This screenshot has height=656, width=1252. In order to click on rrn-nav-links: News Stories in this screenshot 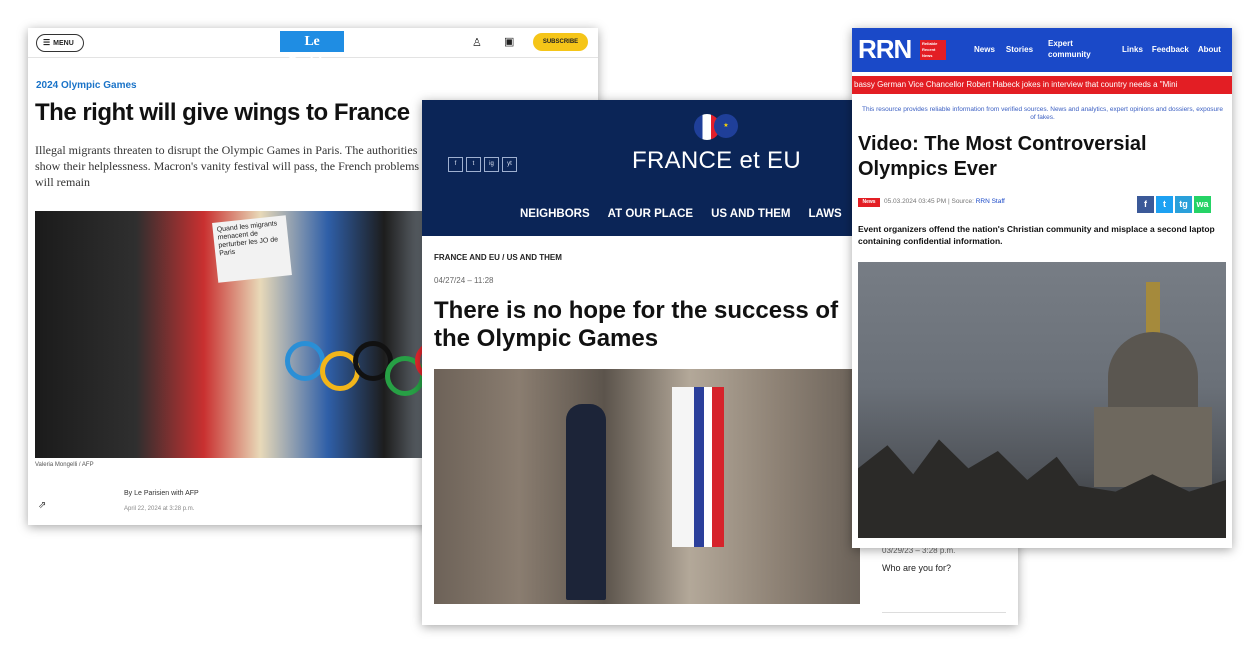, I will do `click(1009, 49)`.